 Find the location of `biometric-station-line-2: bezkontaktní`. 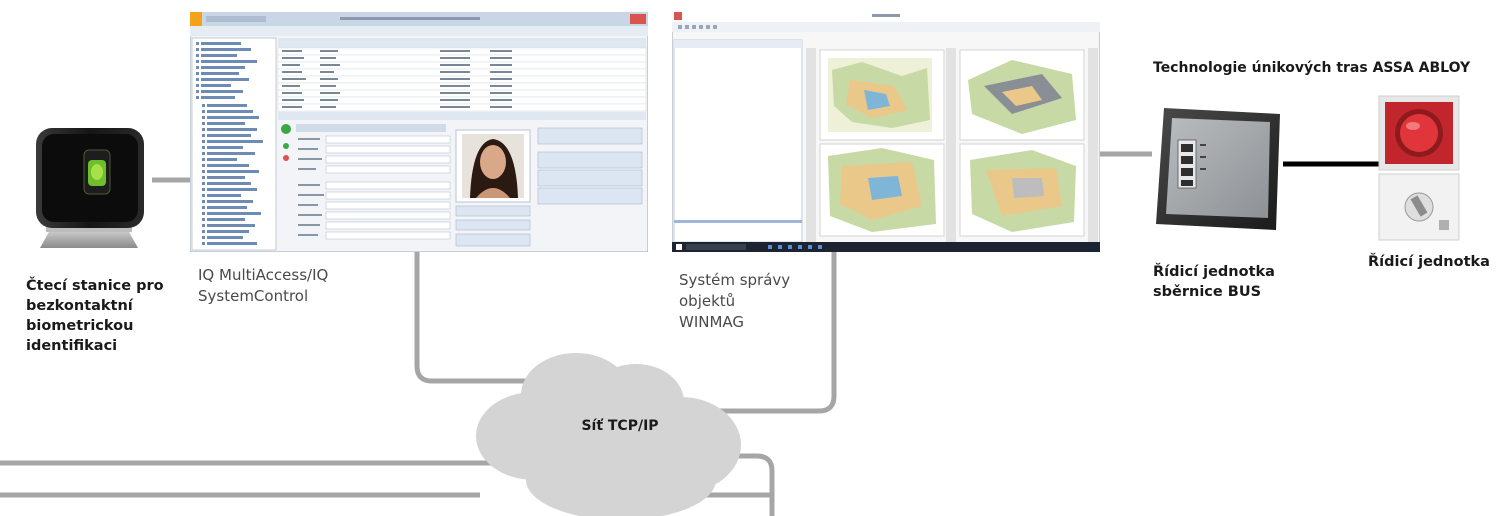

biometric-station-line-2: bezkontaktní is located at coordinates (79, 306).